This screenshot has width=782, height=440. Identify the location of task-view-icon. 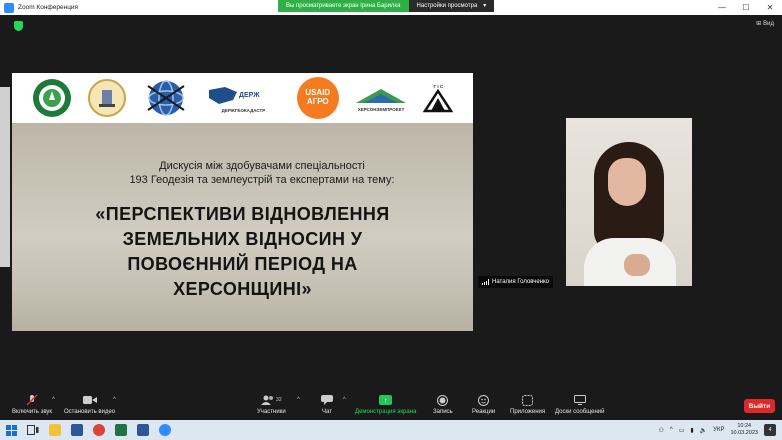
(33, 430).